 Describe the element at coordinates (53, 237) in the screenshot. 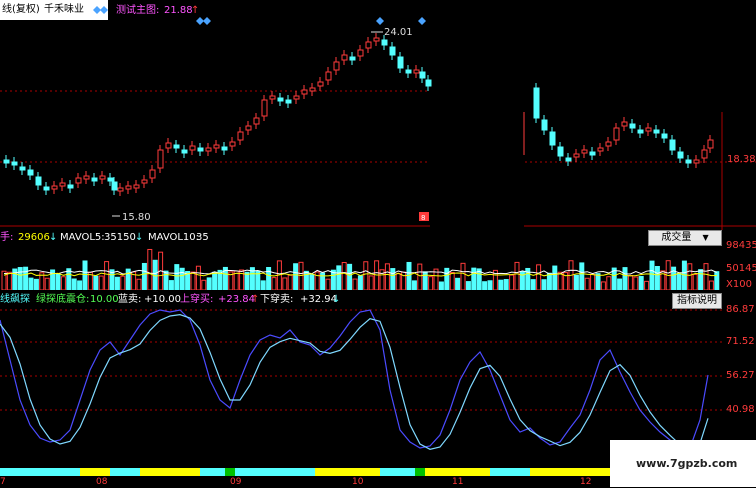

I see `volume-arrow: ↓` at that location.